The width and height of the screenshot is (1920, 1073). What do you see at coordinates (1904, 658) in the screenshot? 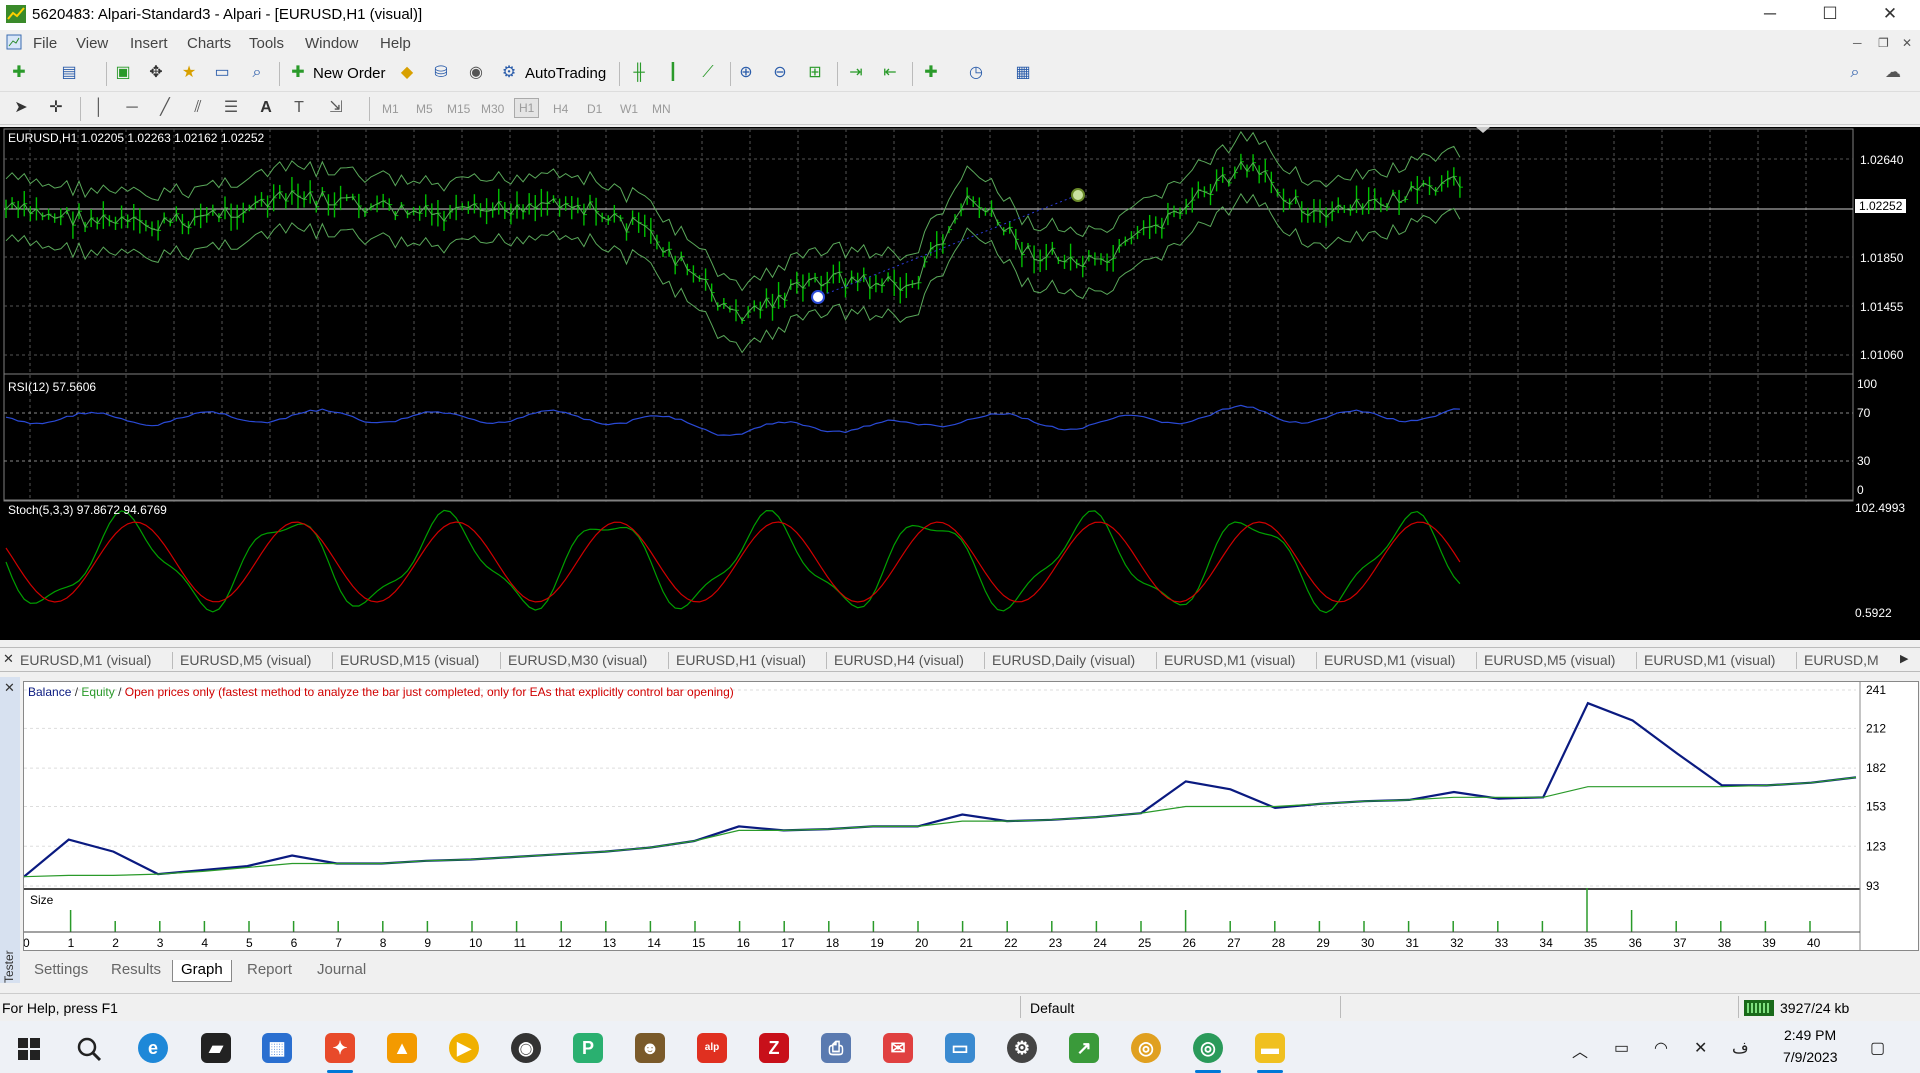
I see `scroll-right-icon: ▶` at bounding box center [1904, 658].